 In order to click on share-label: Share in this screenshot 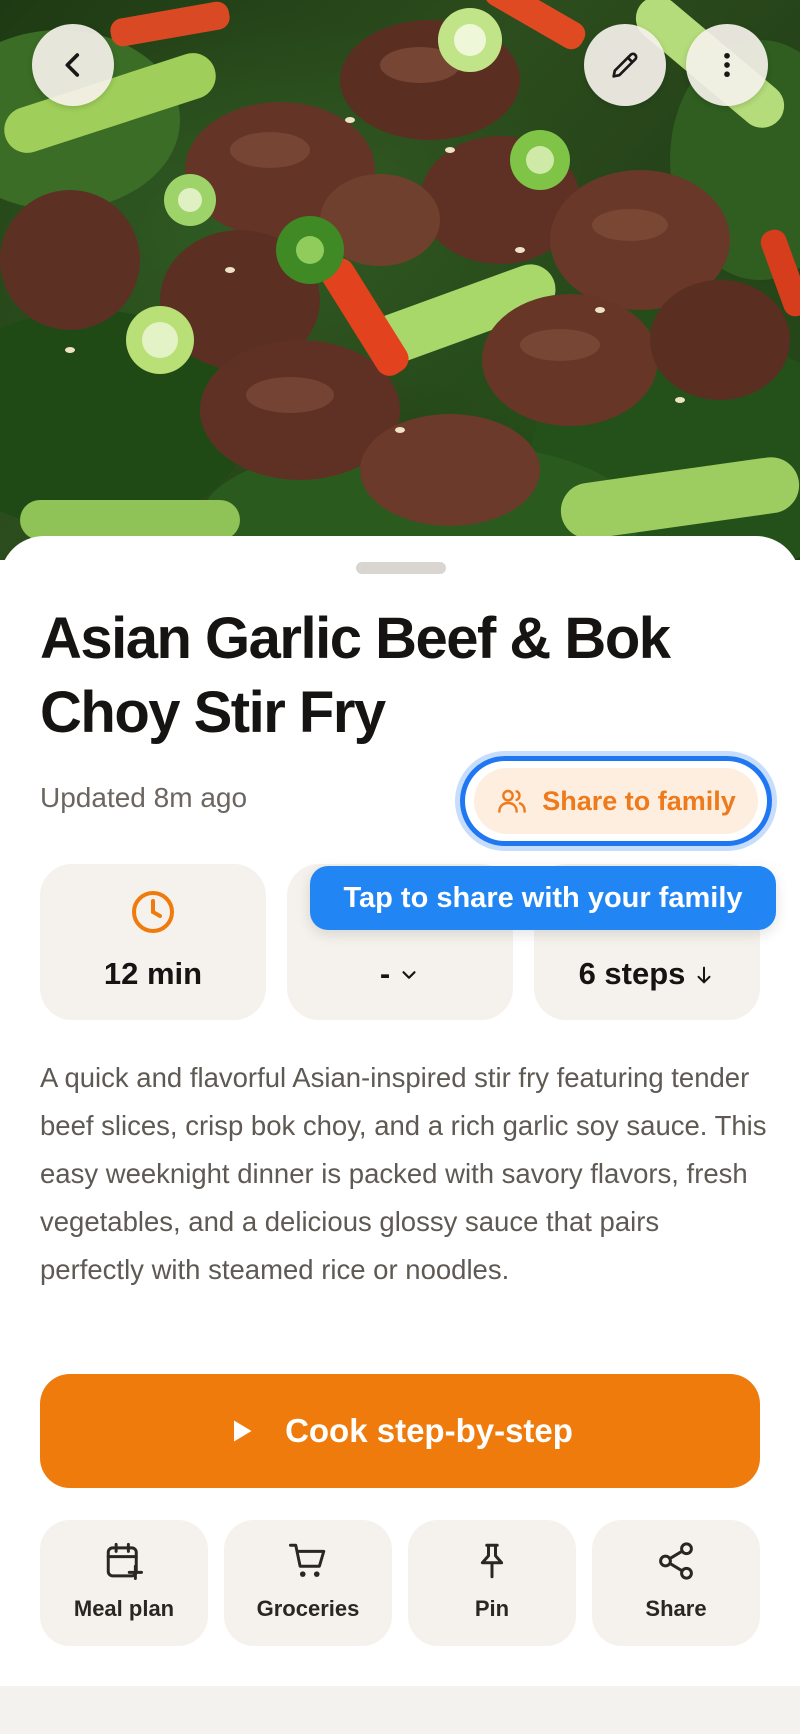, I will do `click(676, 1608)`.